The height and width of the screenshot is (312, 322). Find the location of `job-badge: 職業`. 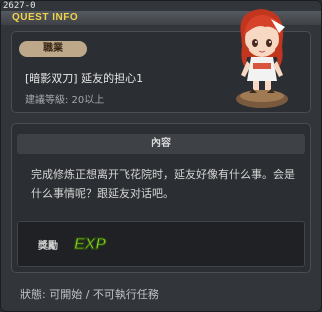

job-badge: 職業 is located at coordinates (53, 49).